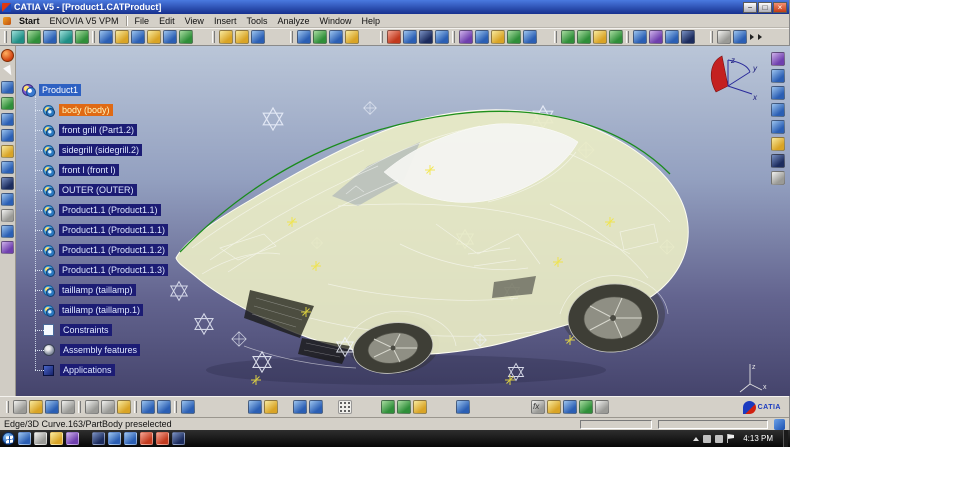  What do you see at coordinates (98, 130) in the screenshot?
I see `tree-node-label: front grill (Part1.2)` at bounding box center [98, 130].